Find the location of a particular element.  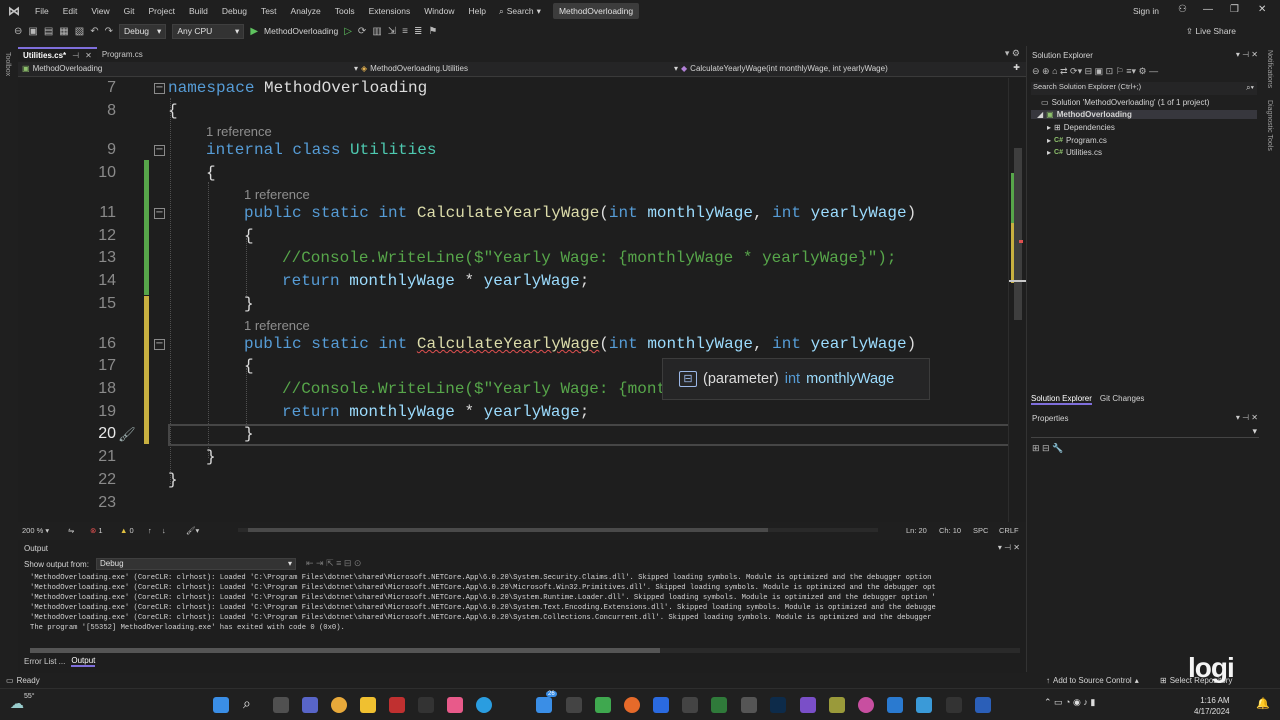

configuration-select: Debug ▾ is located at coordinates (142, 31).